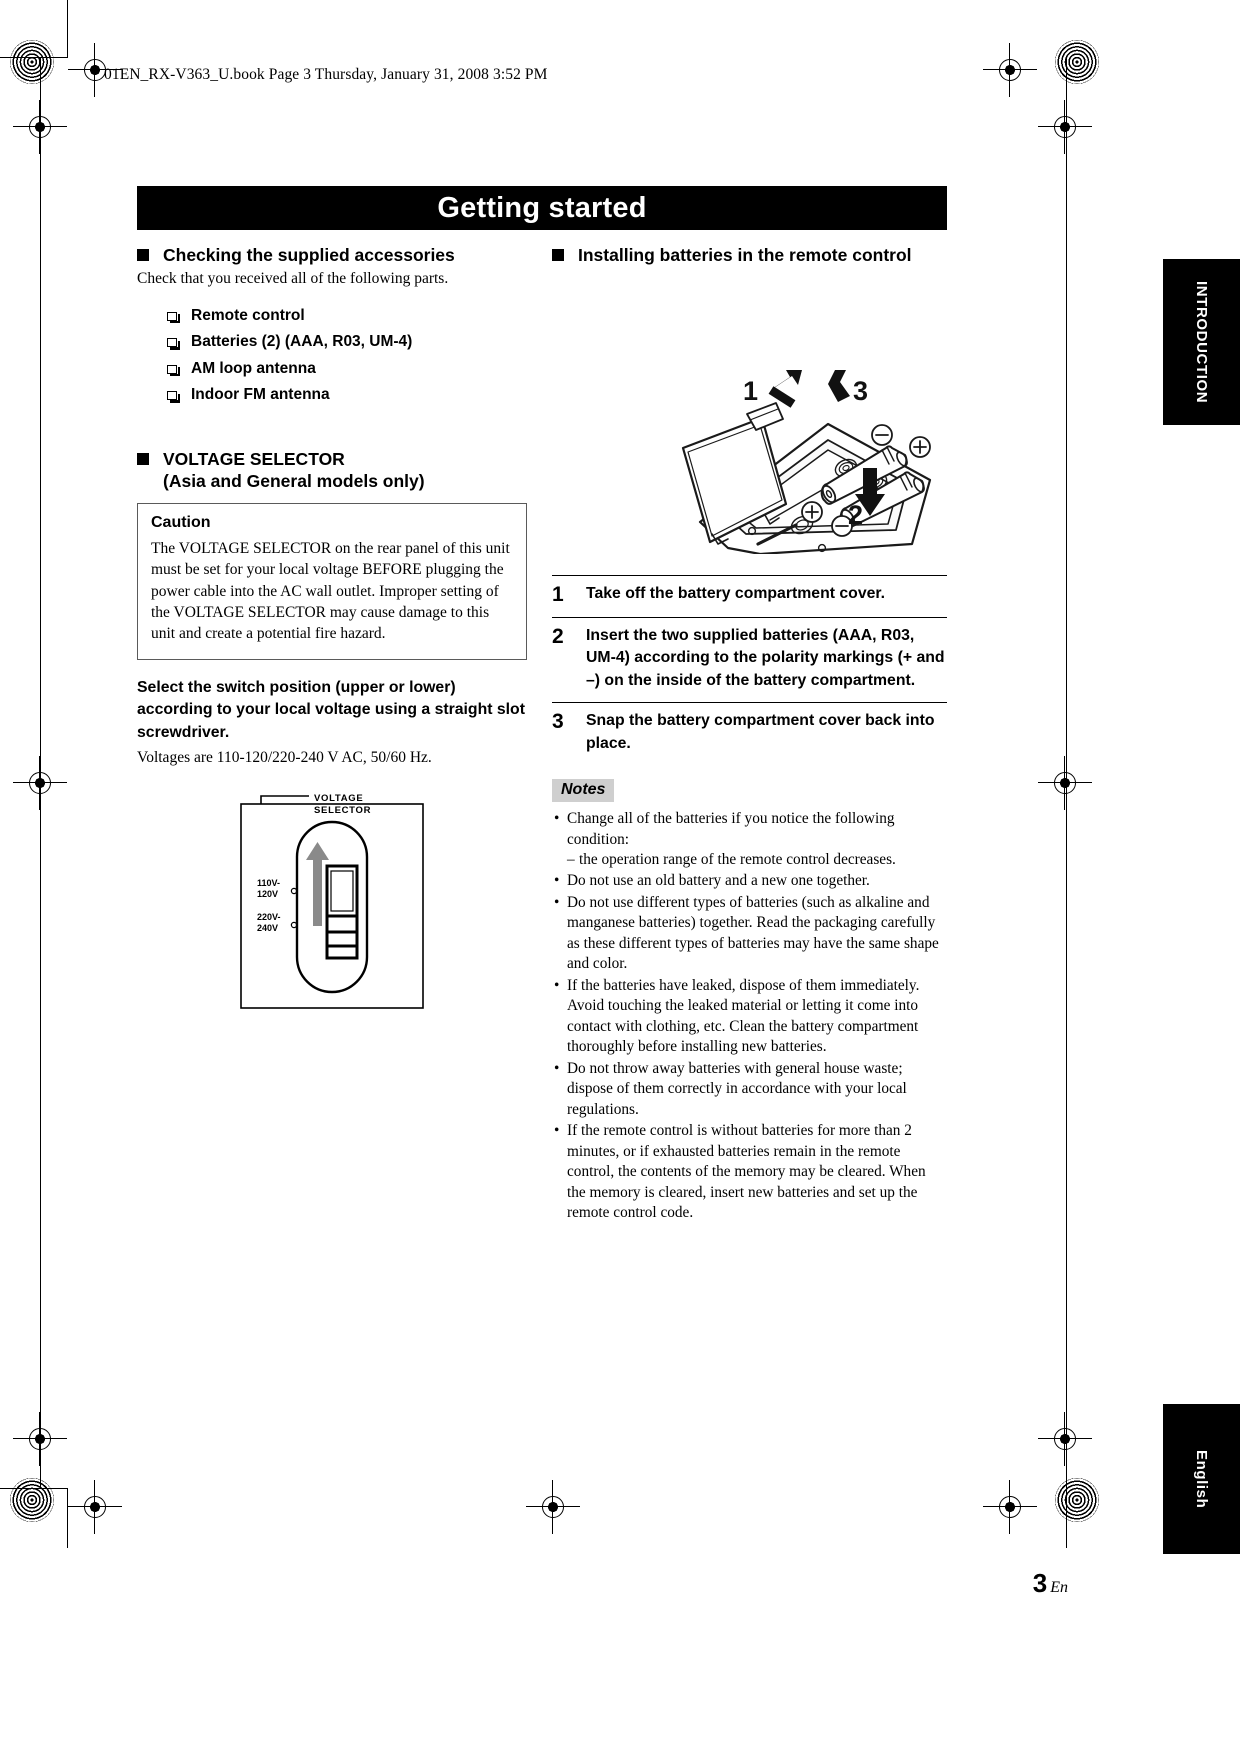 Image resolution: width=1240 pixels, height=1755 pixels. What do you see at coordinates (181, 522) in the screenshot?
I see `caution-title: Caution` at bounding box center [181, 522].